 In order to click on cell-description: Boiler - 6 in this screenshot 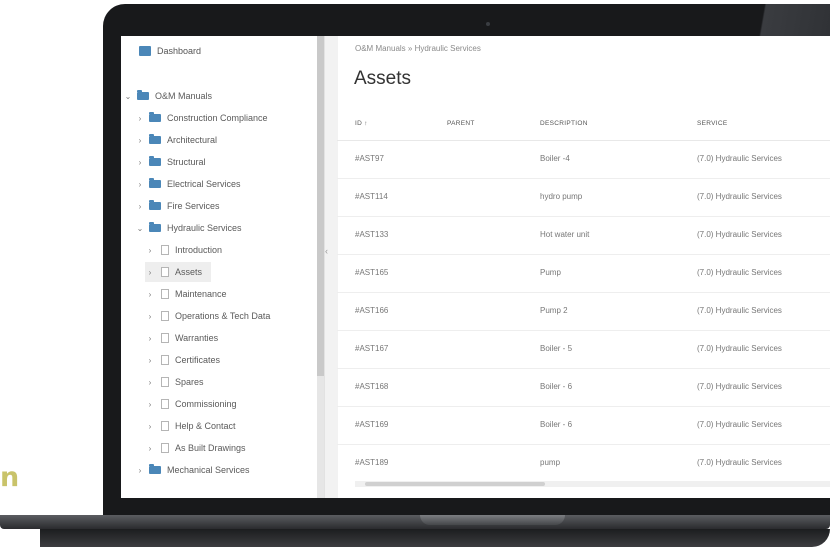, I will do `click(556, 386)`.